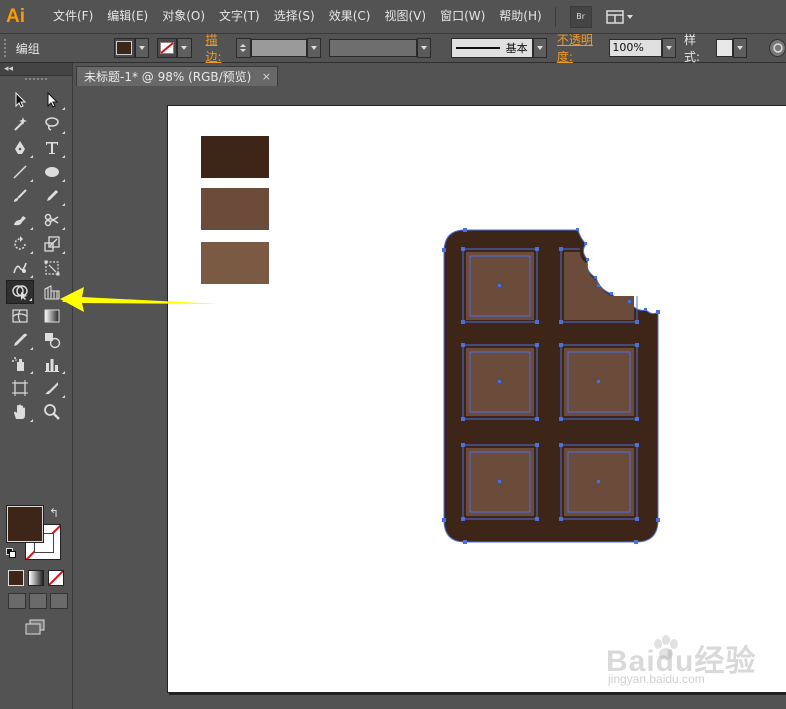  Describe the element at coordinates (313, 48) in the screenshot. I see `stroke-weight-dropdown` at that location.